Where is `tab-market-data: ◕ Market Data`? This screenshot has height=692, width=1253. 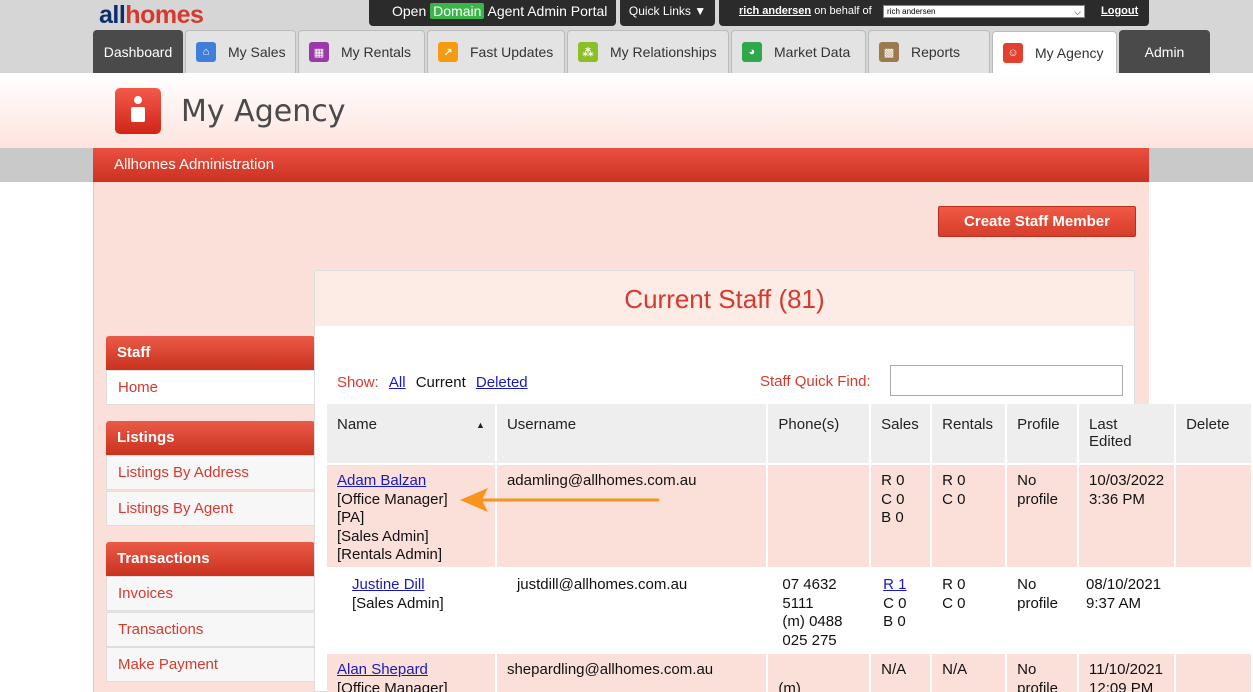 tab-market-data: ◕ Market Data is located at coordinates (798, 51).